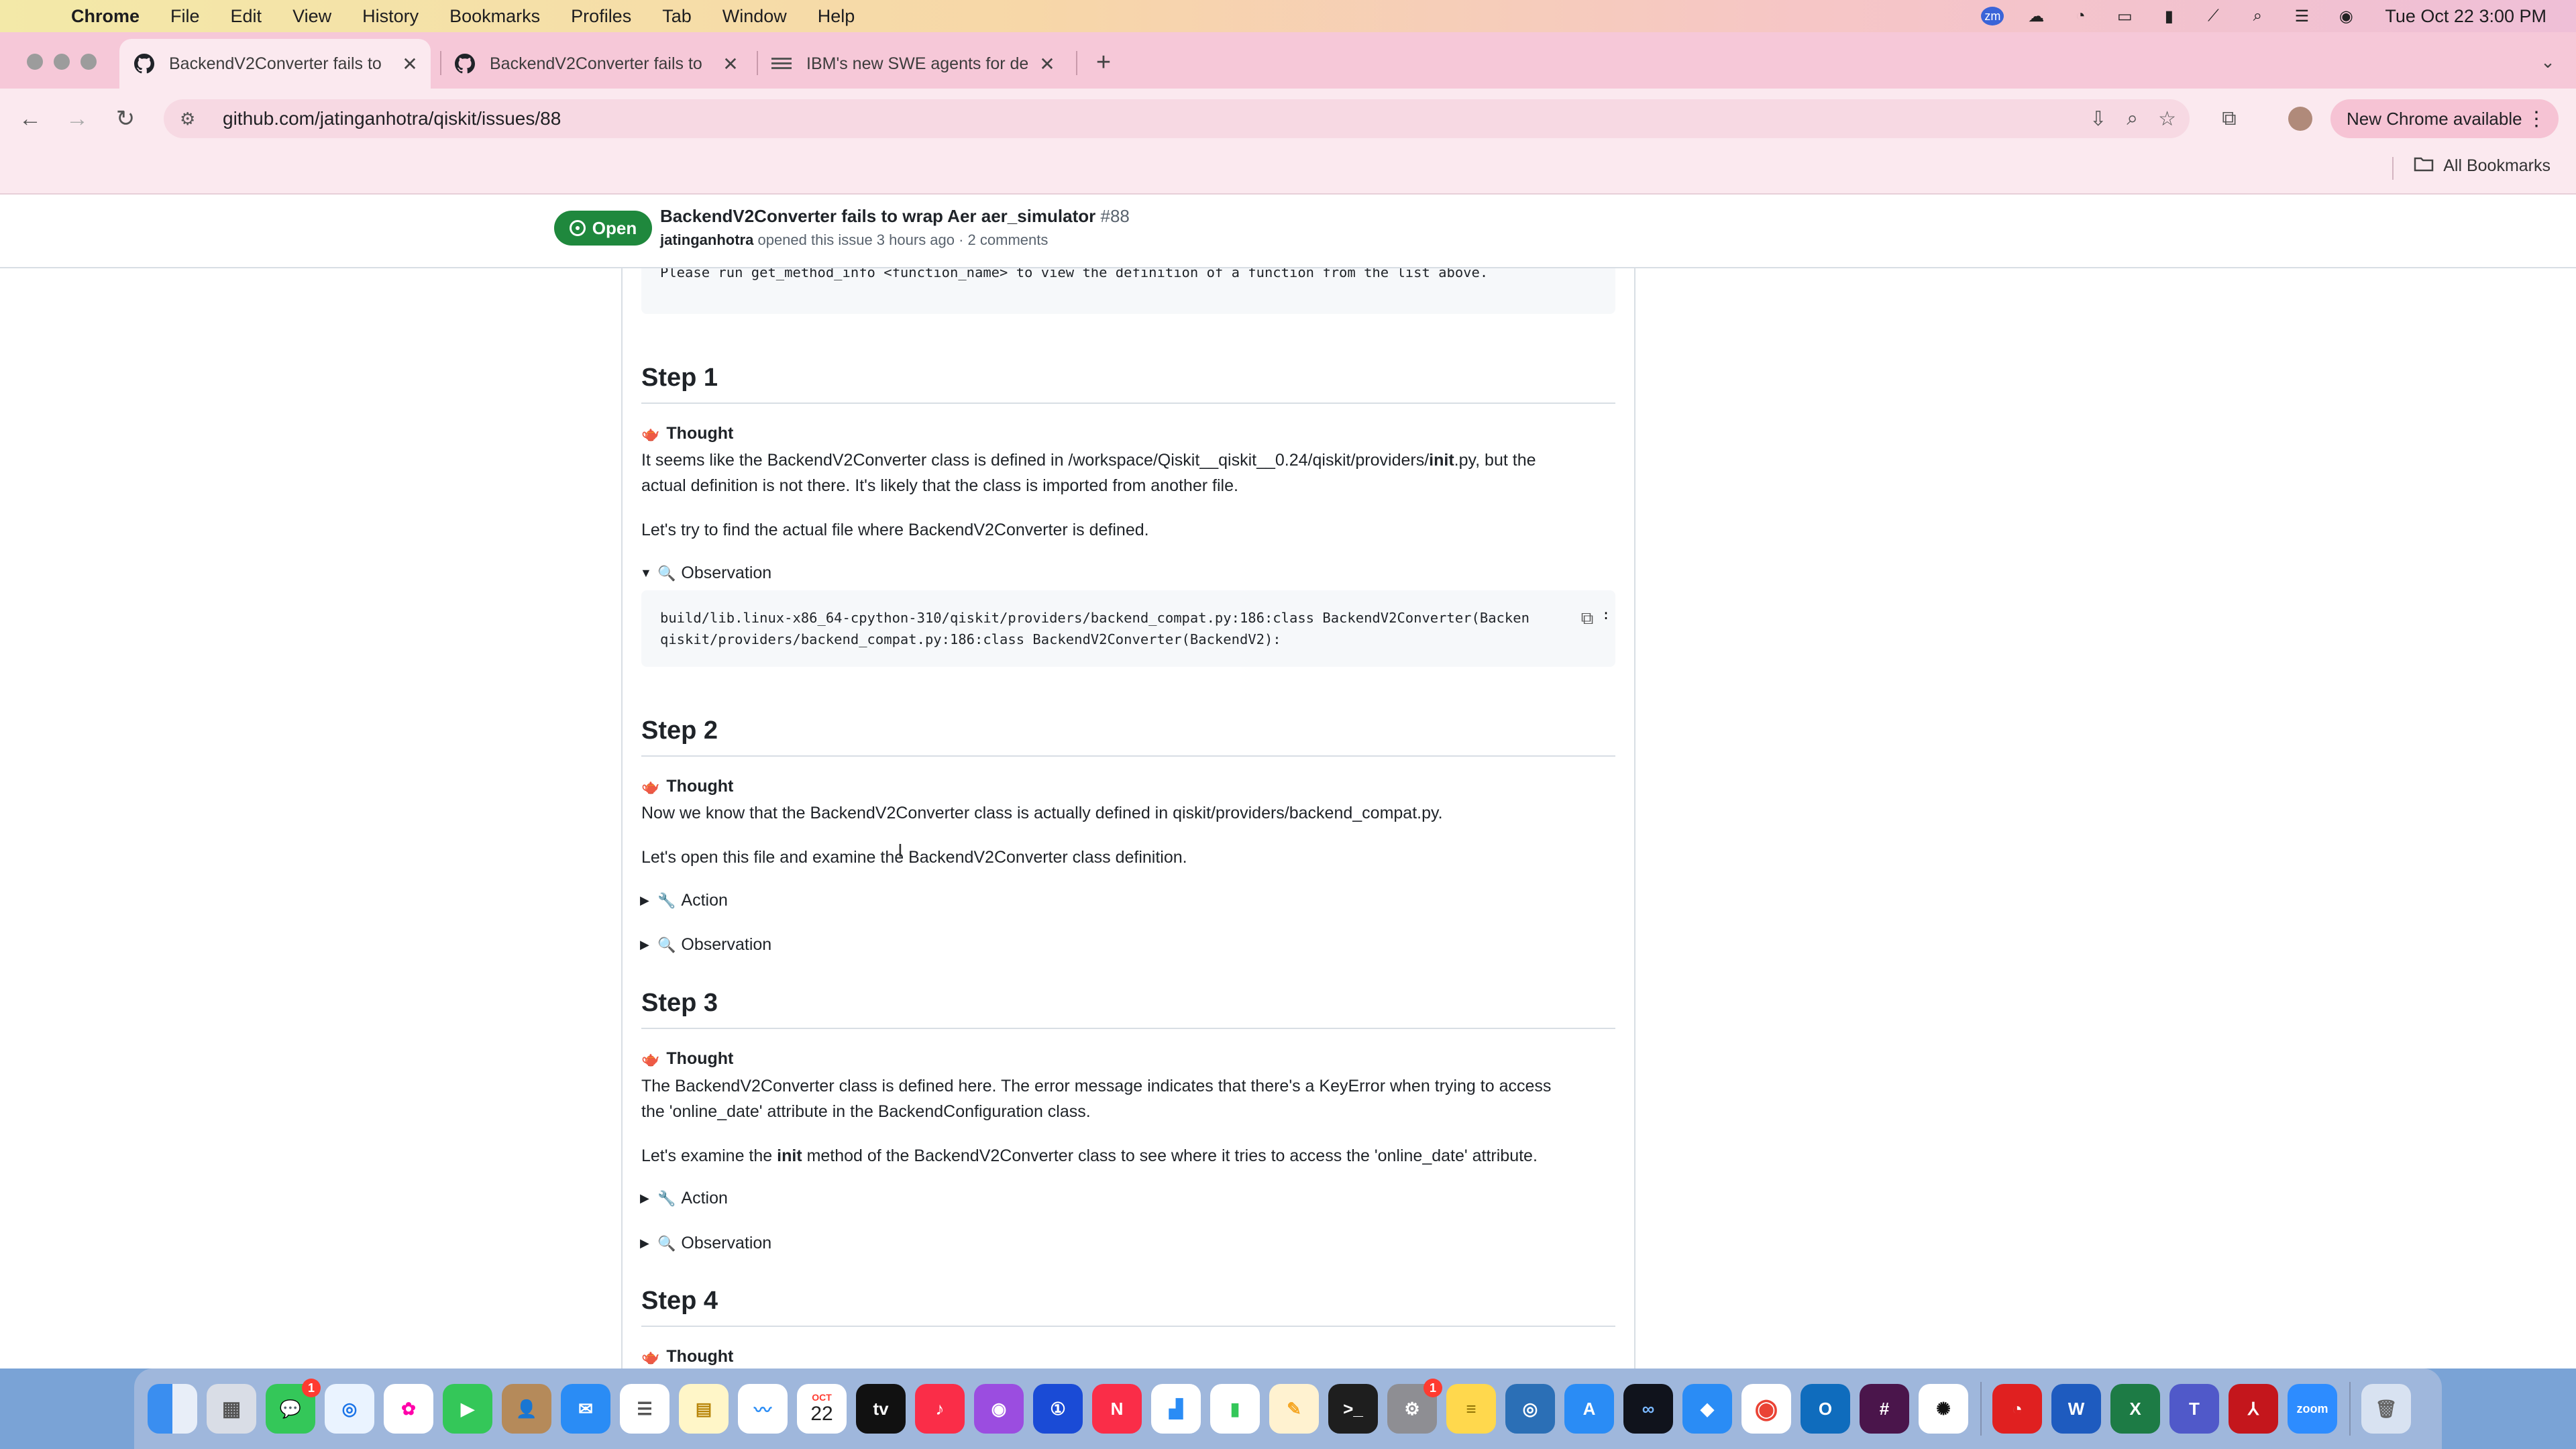 The width and height of the screenshot is (2576, 1449). I want to click on safari-technology-preview-icon: ◆, so click(1707, 1409).